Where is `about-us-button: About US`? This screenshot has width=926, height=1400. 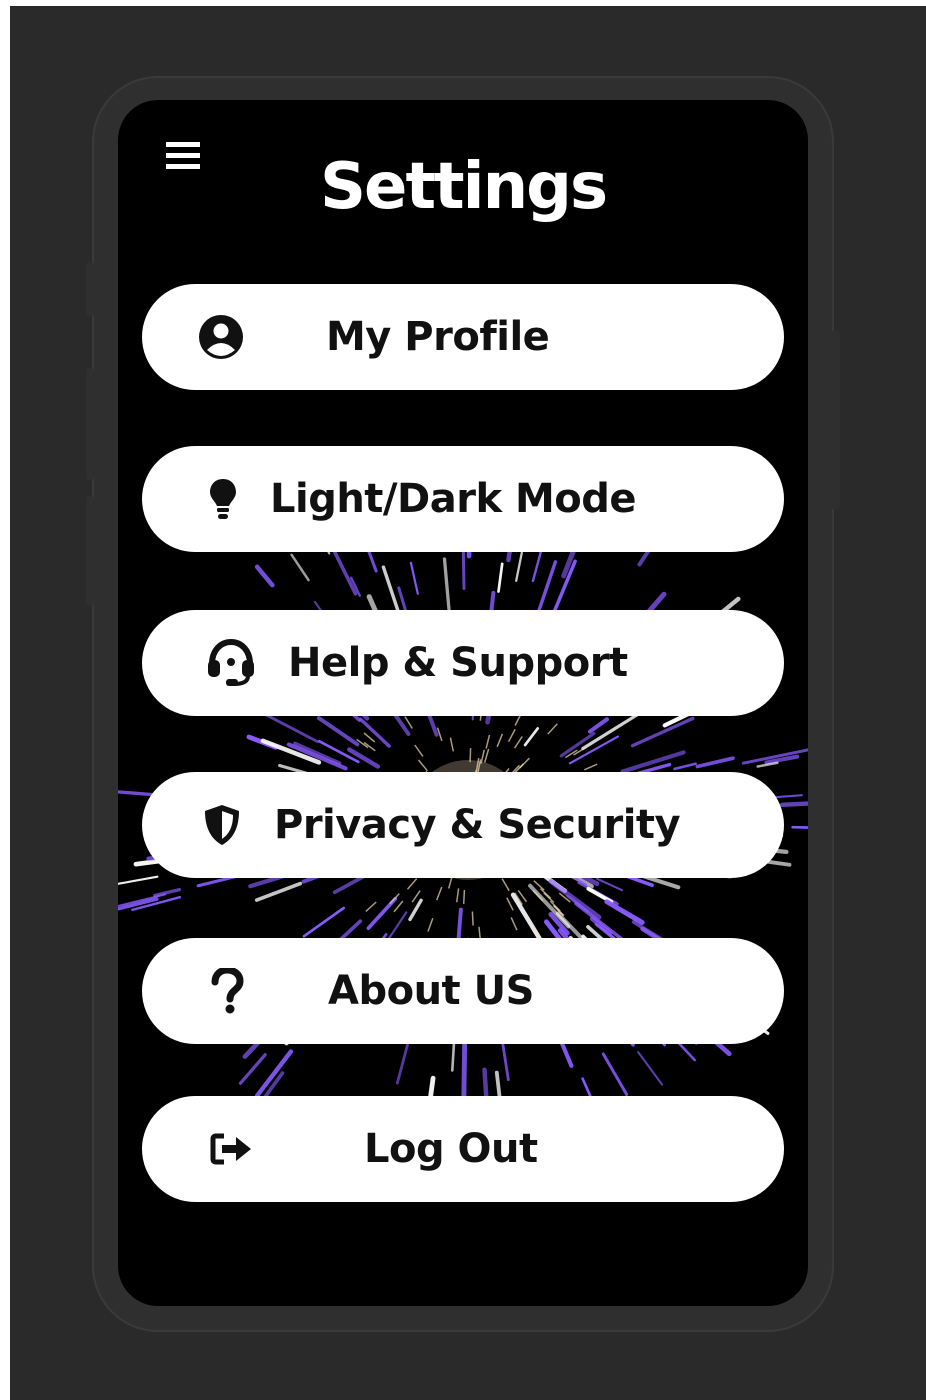
about-us-button: About US is located at coordinates (463, 991).